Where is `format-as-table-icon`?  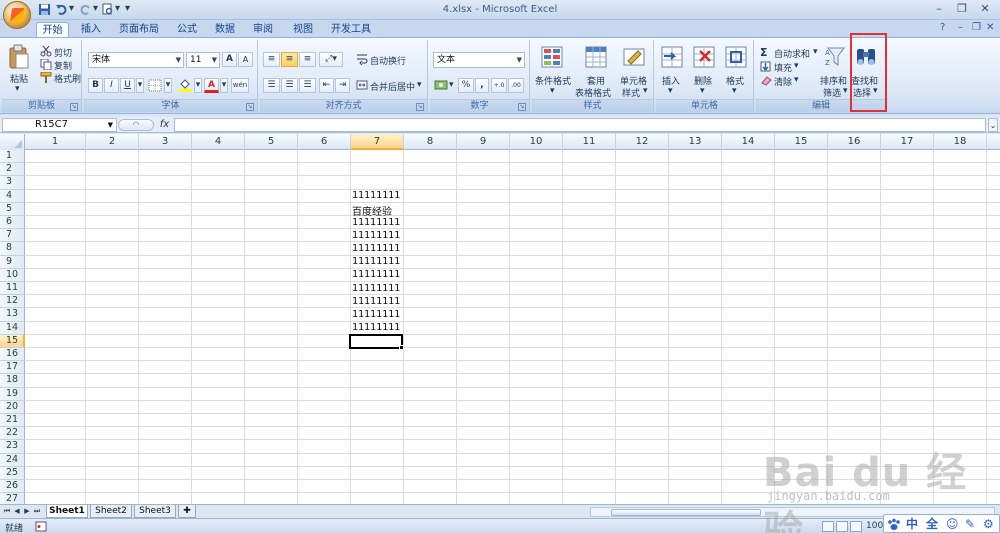 format-as-table-icon is located at coordinates (596, 57).